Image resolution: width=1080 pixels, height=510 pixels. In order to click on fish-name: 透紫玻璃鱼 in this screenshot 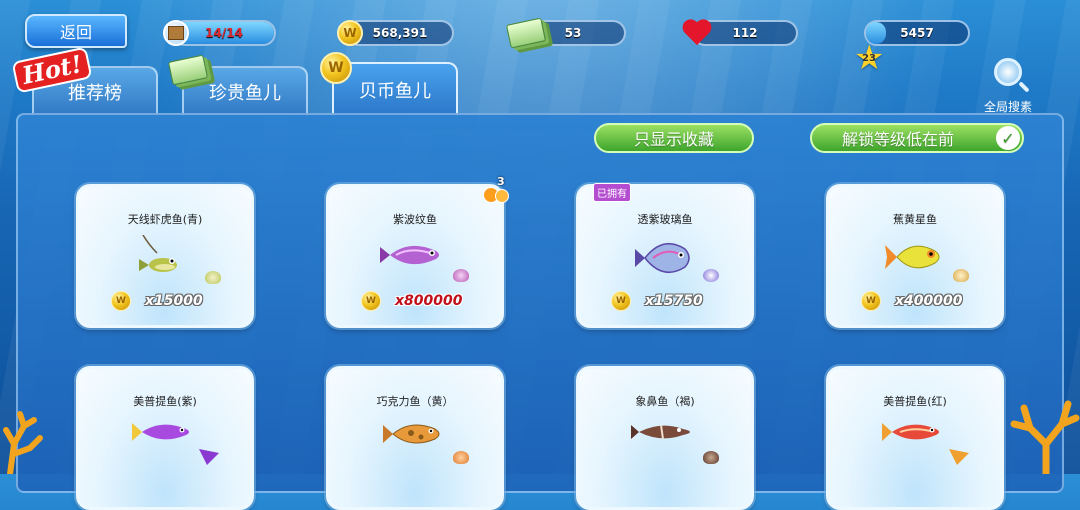, I will do `click(665, 219)`.